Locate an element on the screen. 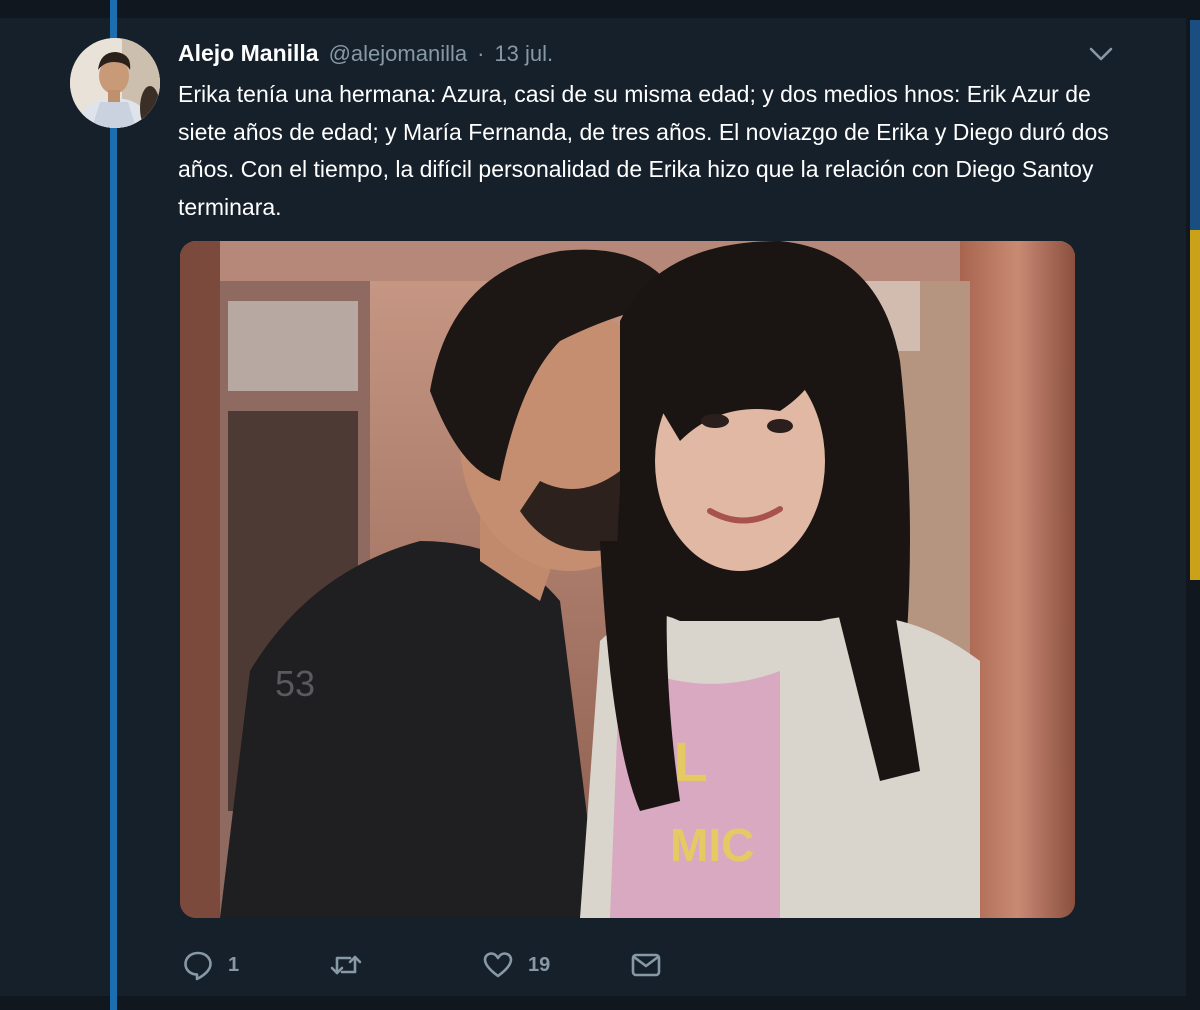 The height and width of the screenshot is (1010, 1200). reply-button: 1 is located at coordinates (210, 965).